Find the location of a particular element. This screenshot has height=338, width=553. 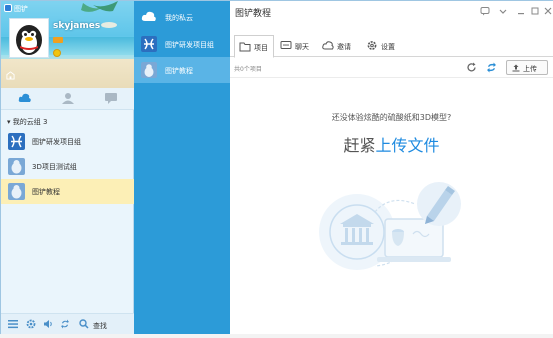

message-icon is located at coordinates (111, 98).